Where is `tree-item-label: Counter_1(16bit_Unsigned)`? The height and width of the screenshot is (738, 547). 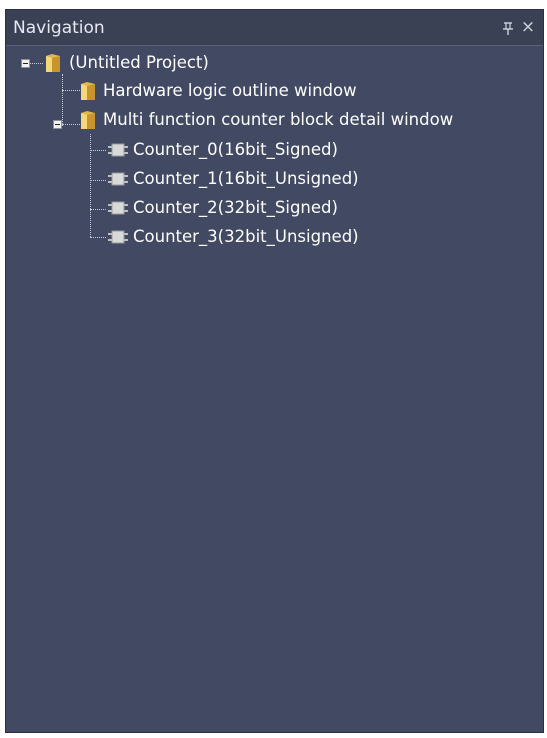 tree-item-label: Counter_1(16bit_Unsigned) is located at coordinates (246, 178).